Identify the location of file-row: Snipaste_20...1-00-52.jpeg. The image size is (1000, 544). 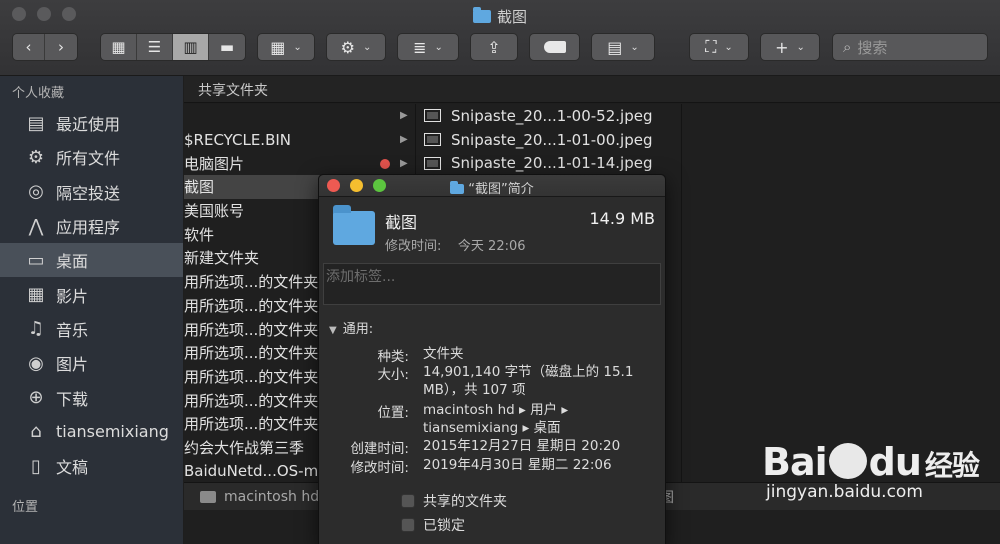
(548, 116).